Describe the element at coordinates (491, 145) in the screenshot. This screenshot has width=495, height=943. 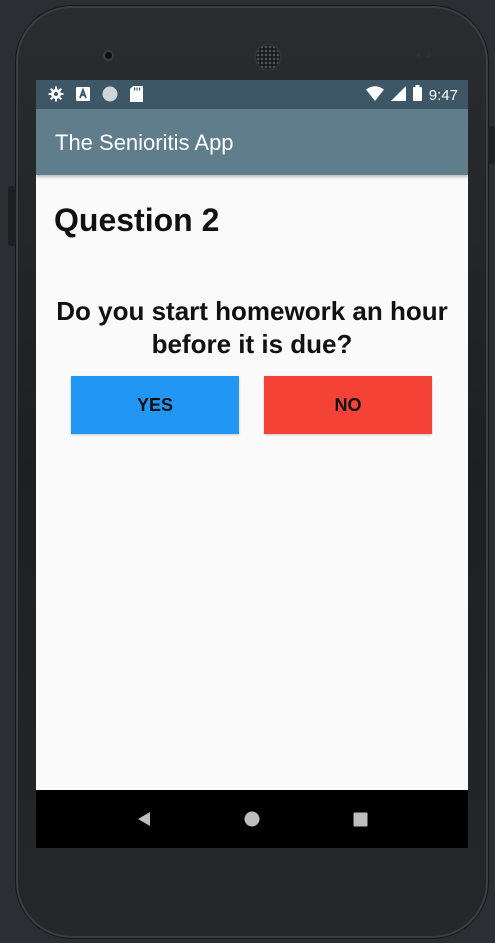
I see `power-button` at that location.